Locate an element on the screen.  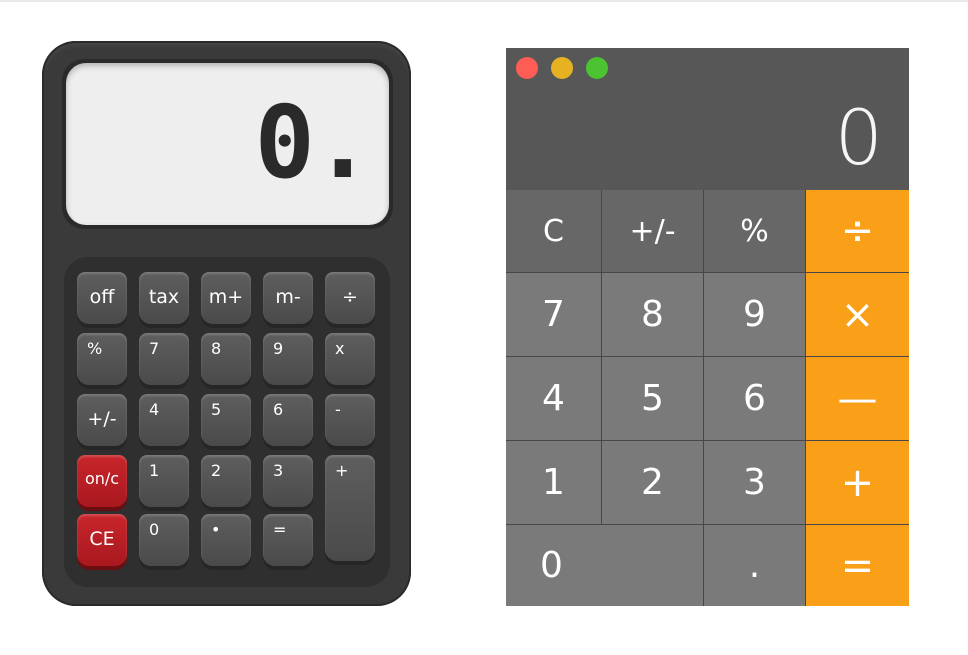
minus-label: - is located at coordinates (338, 409).